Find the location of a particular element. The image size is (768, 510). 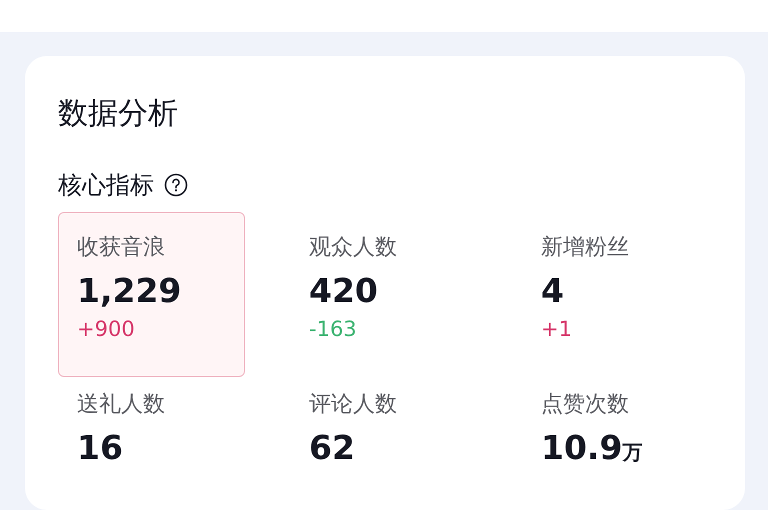

card-title: 数据分析 is located at coordinates (118, 114).